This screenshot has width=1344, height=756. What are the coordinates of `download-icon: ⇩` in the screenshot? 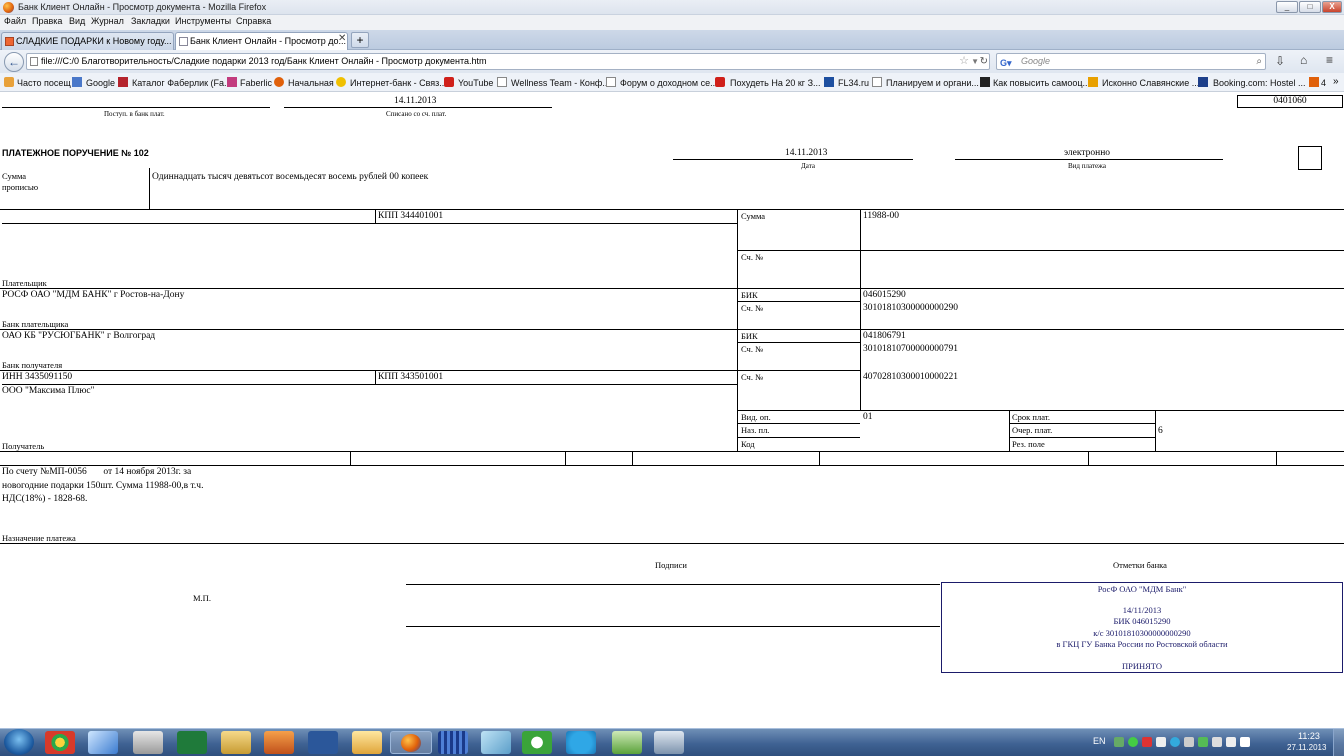 It's located at (1280, 61).